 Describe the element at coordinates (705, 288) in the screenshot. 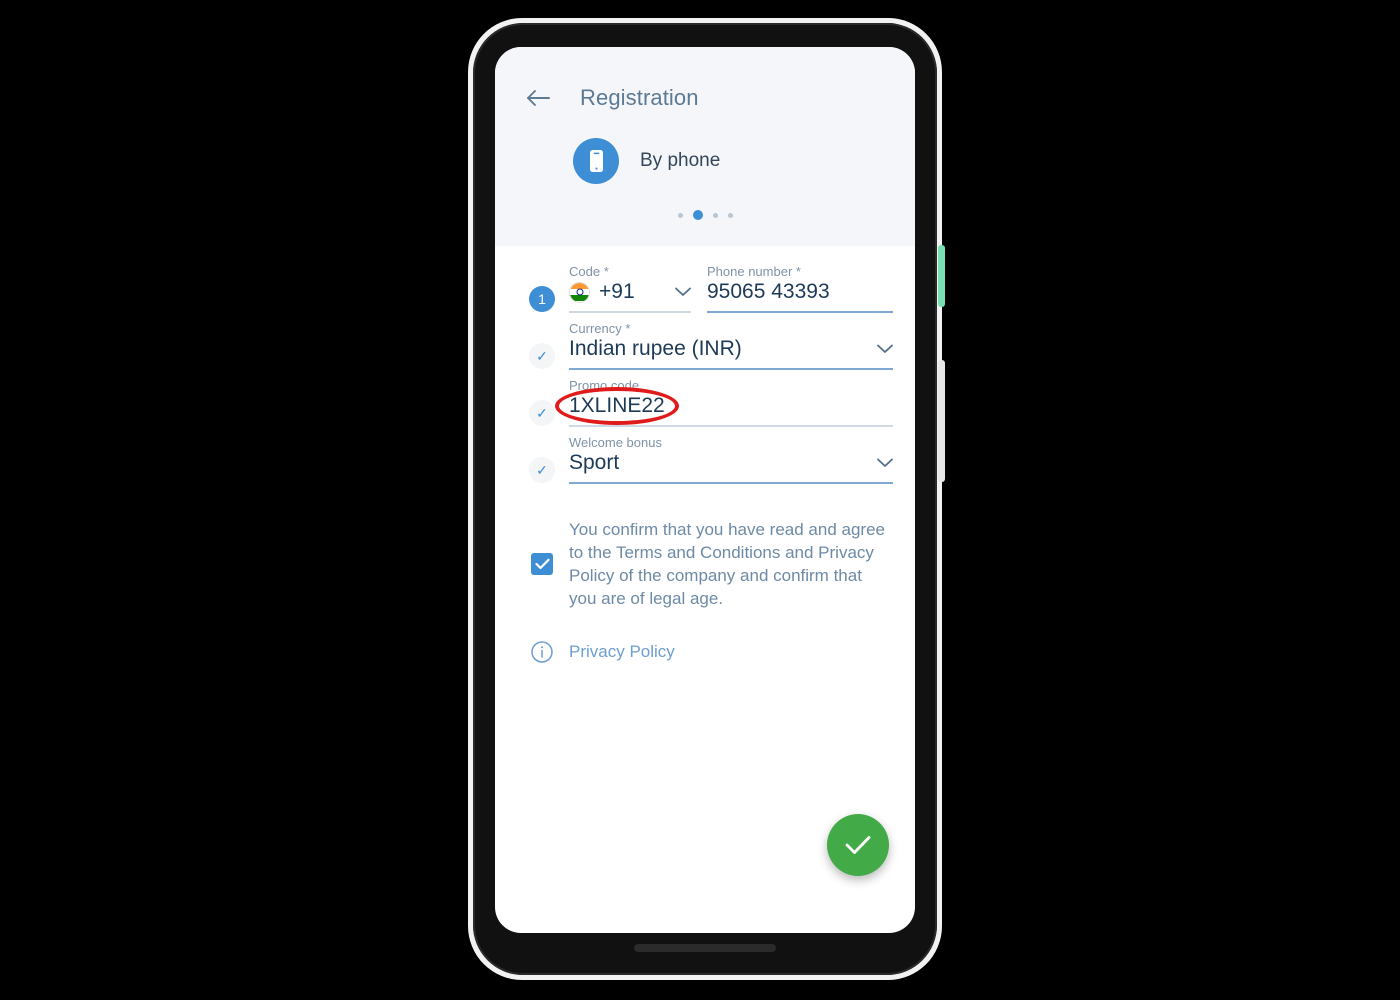

I see `form-row-phone: 1 Code * +91 Phone number * 95065 43393` at that location.